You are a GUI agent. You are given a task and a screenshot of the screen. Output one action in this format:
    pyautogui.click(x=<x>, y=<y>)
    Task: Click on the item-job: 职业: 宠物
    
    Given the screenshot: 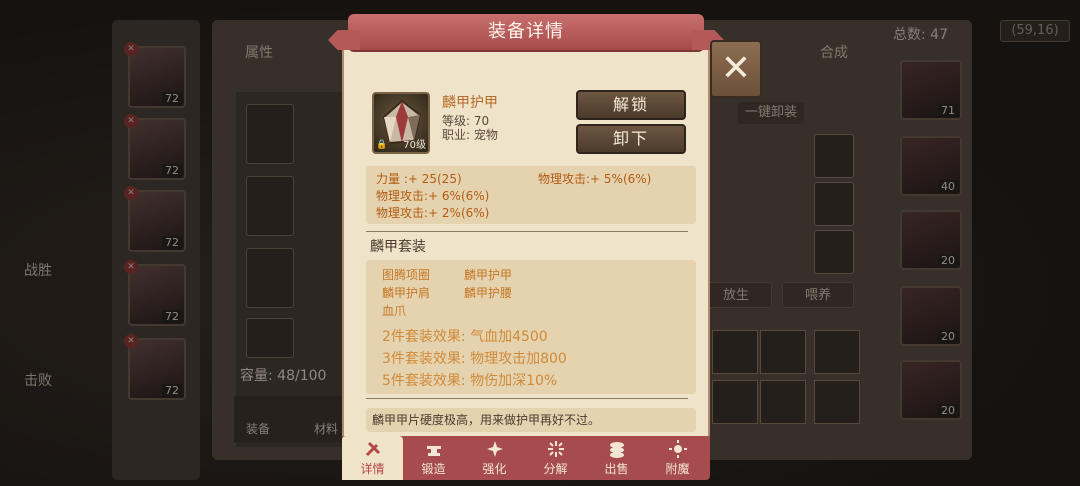 What is the action you would take?
    pyautogui.click(x=470, y=135)
    